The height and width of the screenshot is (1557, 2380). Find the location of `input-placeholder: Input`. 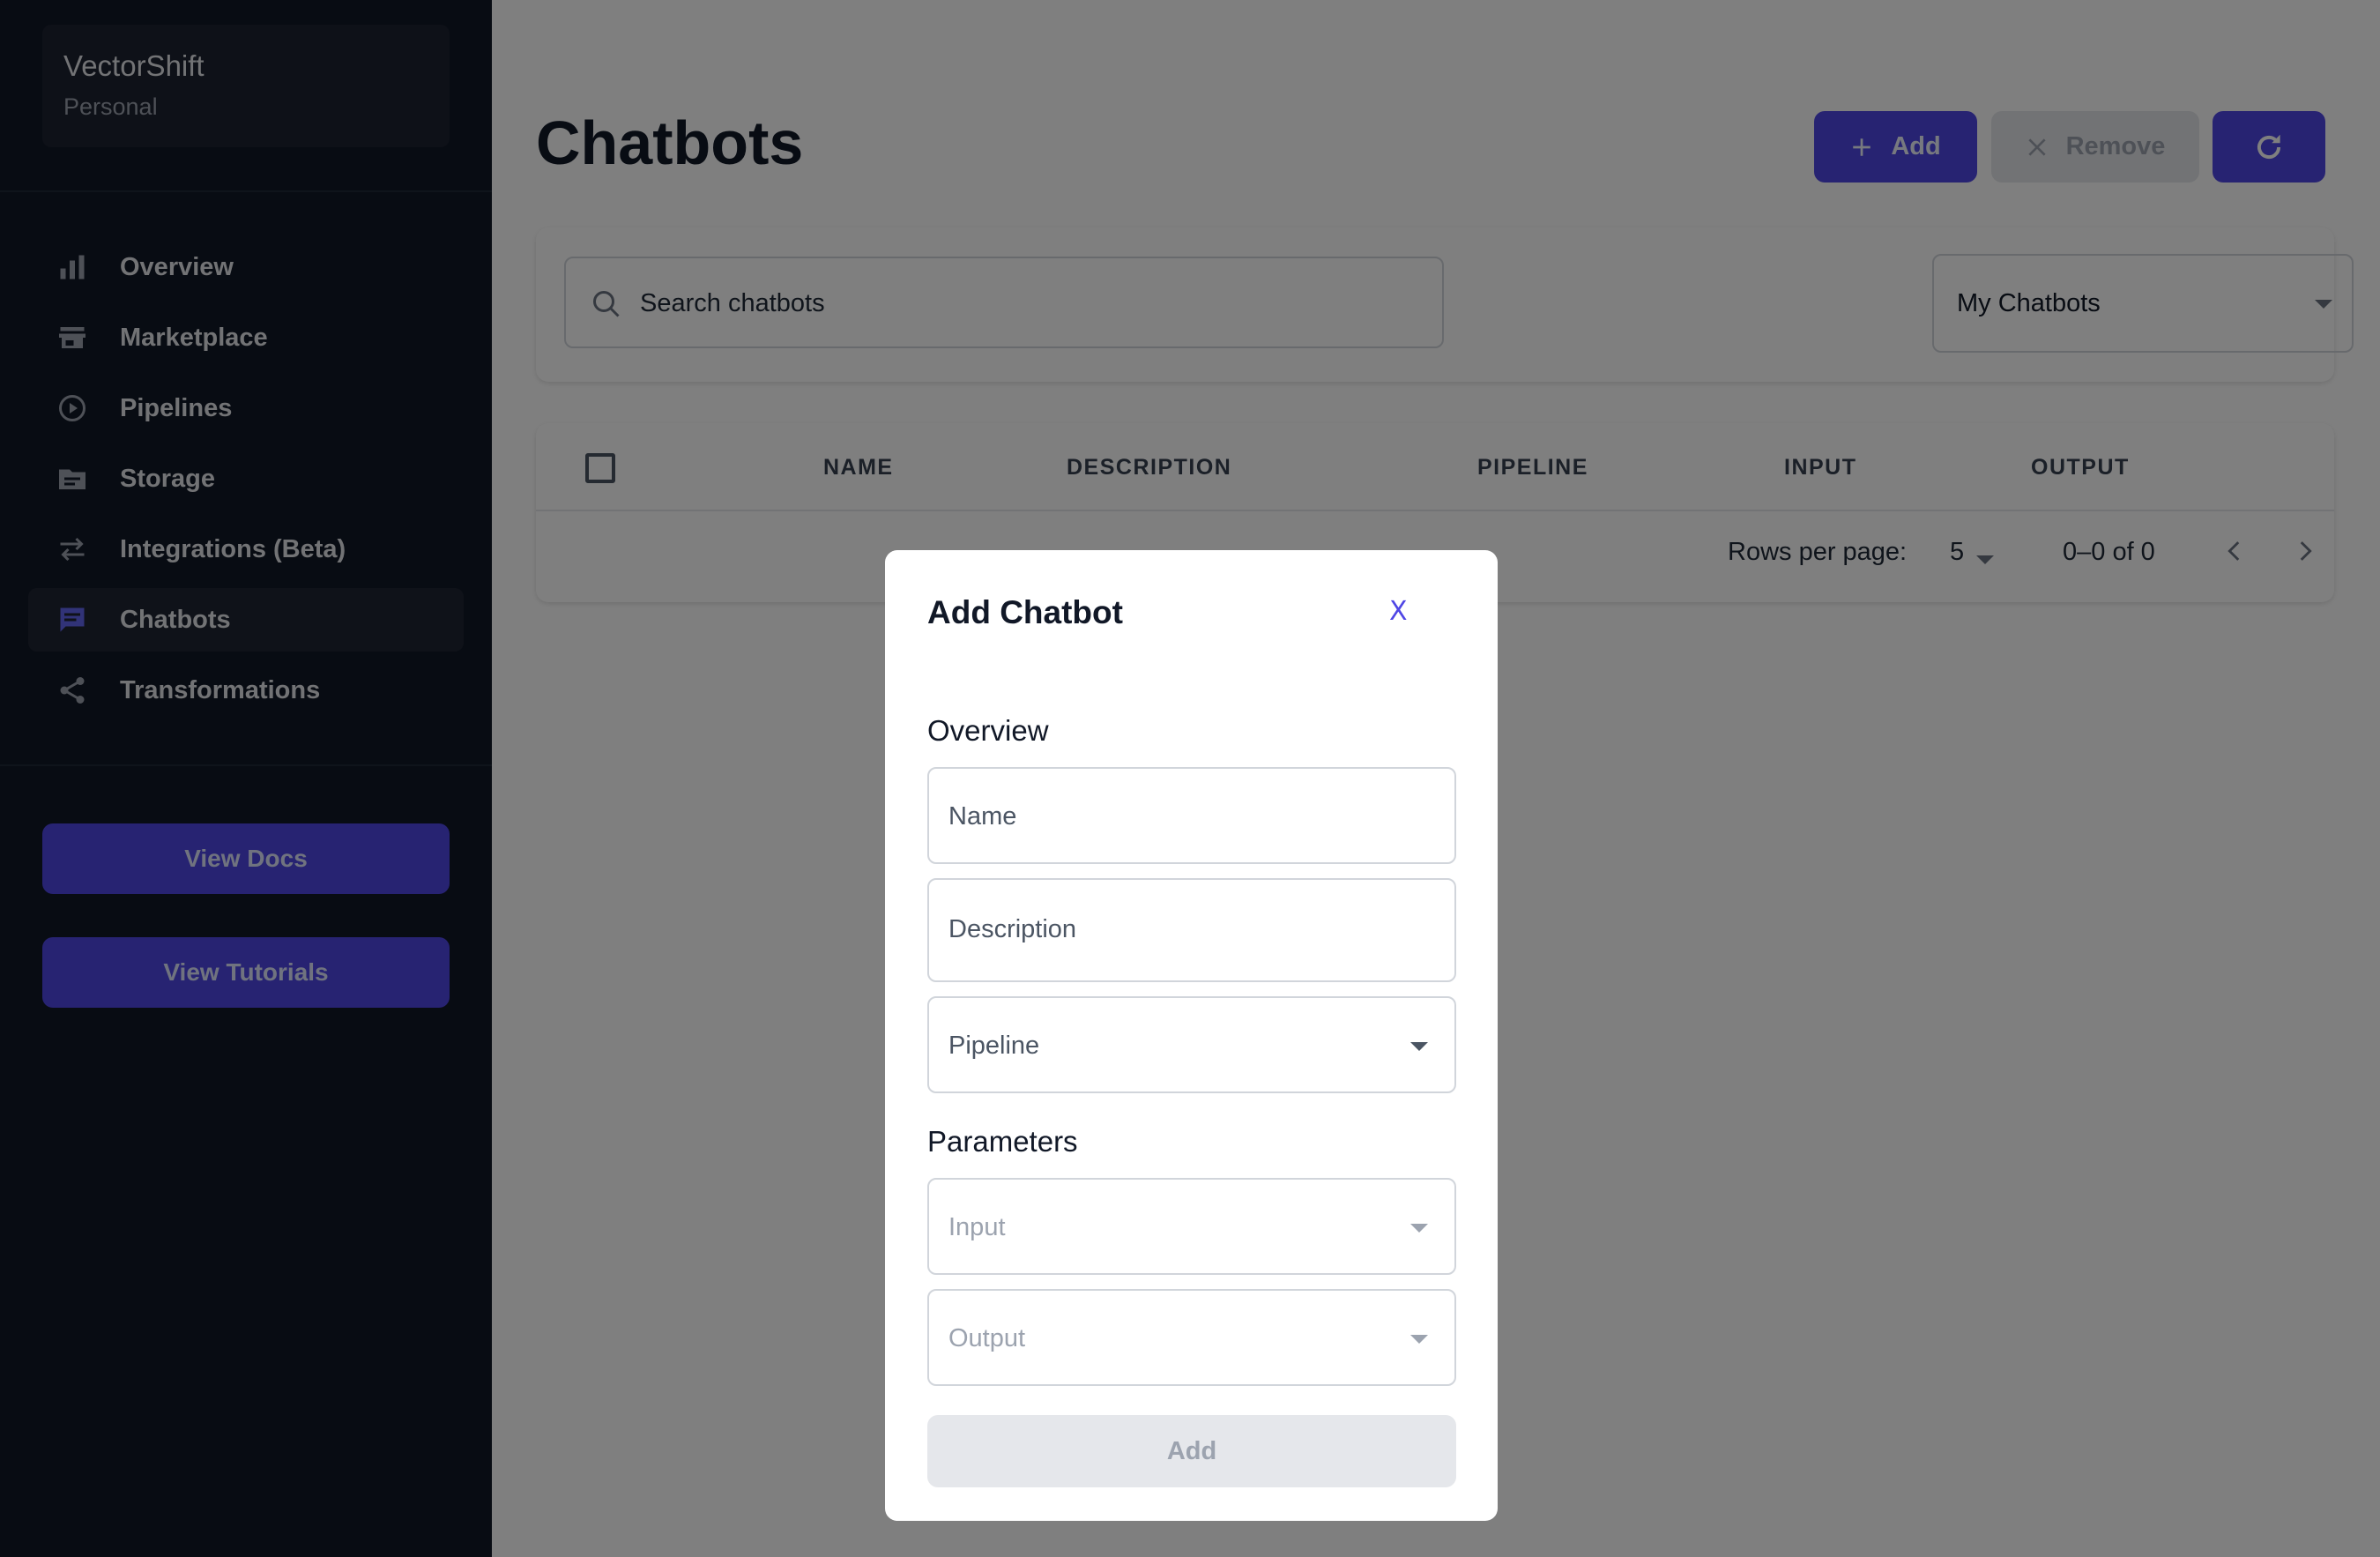

input-placeholder: Input is located at coordinates (977, 1227).